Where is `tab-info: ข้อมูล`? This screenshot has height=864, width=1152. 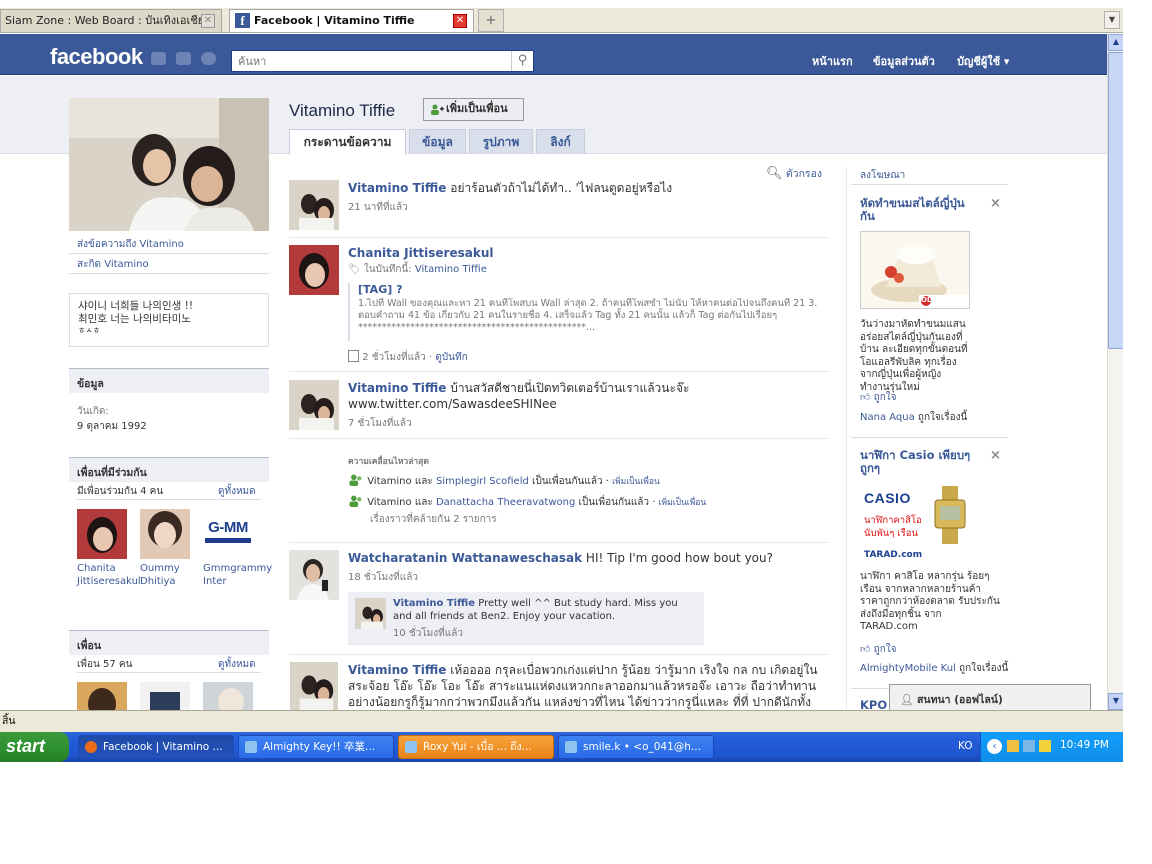
tab-info: ข้อมูล is located at coordinates (437, 141).